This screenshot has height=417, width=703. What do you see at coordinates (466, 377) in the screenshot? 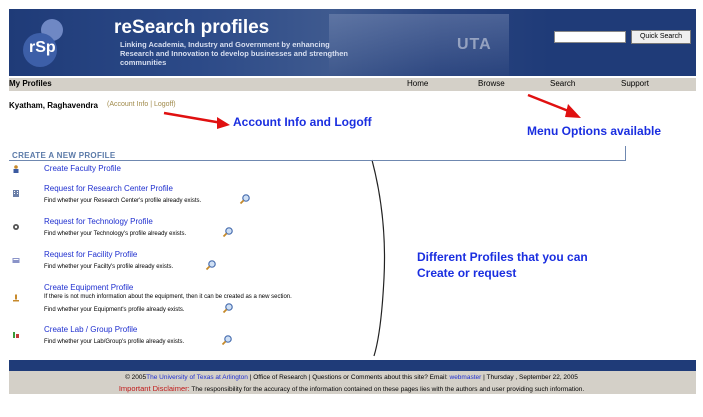
I see `webmaster-link: webmaster` at bounding box center [466, 377].